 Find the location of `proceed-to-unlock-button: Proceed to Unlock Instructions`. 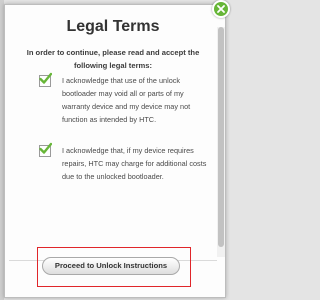

proceed-to-unlock-button: Proceed to Unlock Instructions is located at coordinates (111, 266).